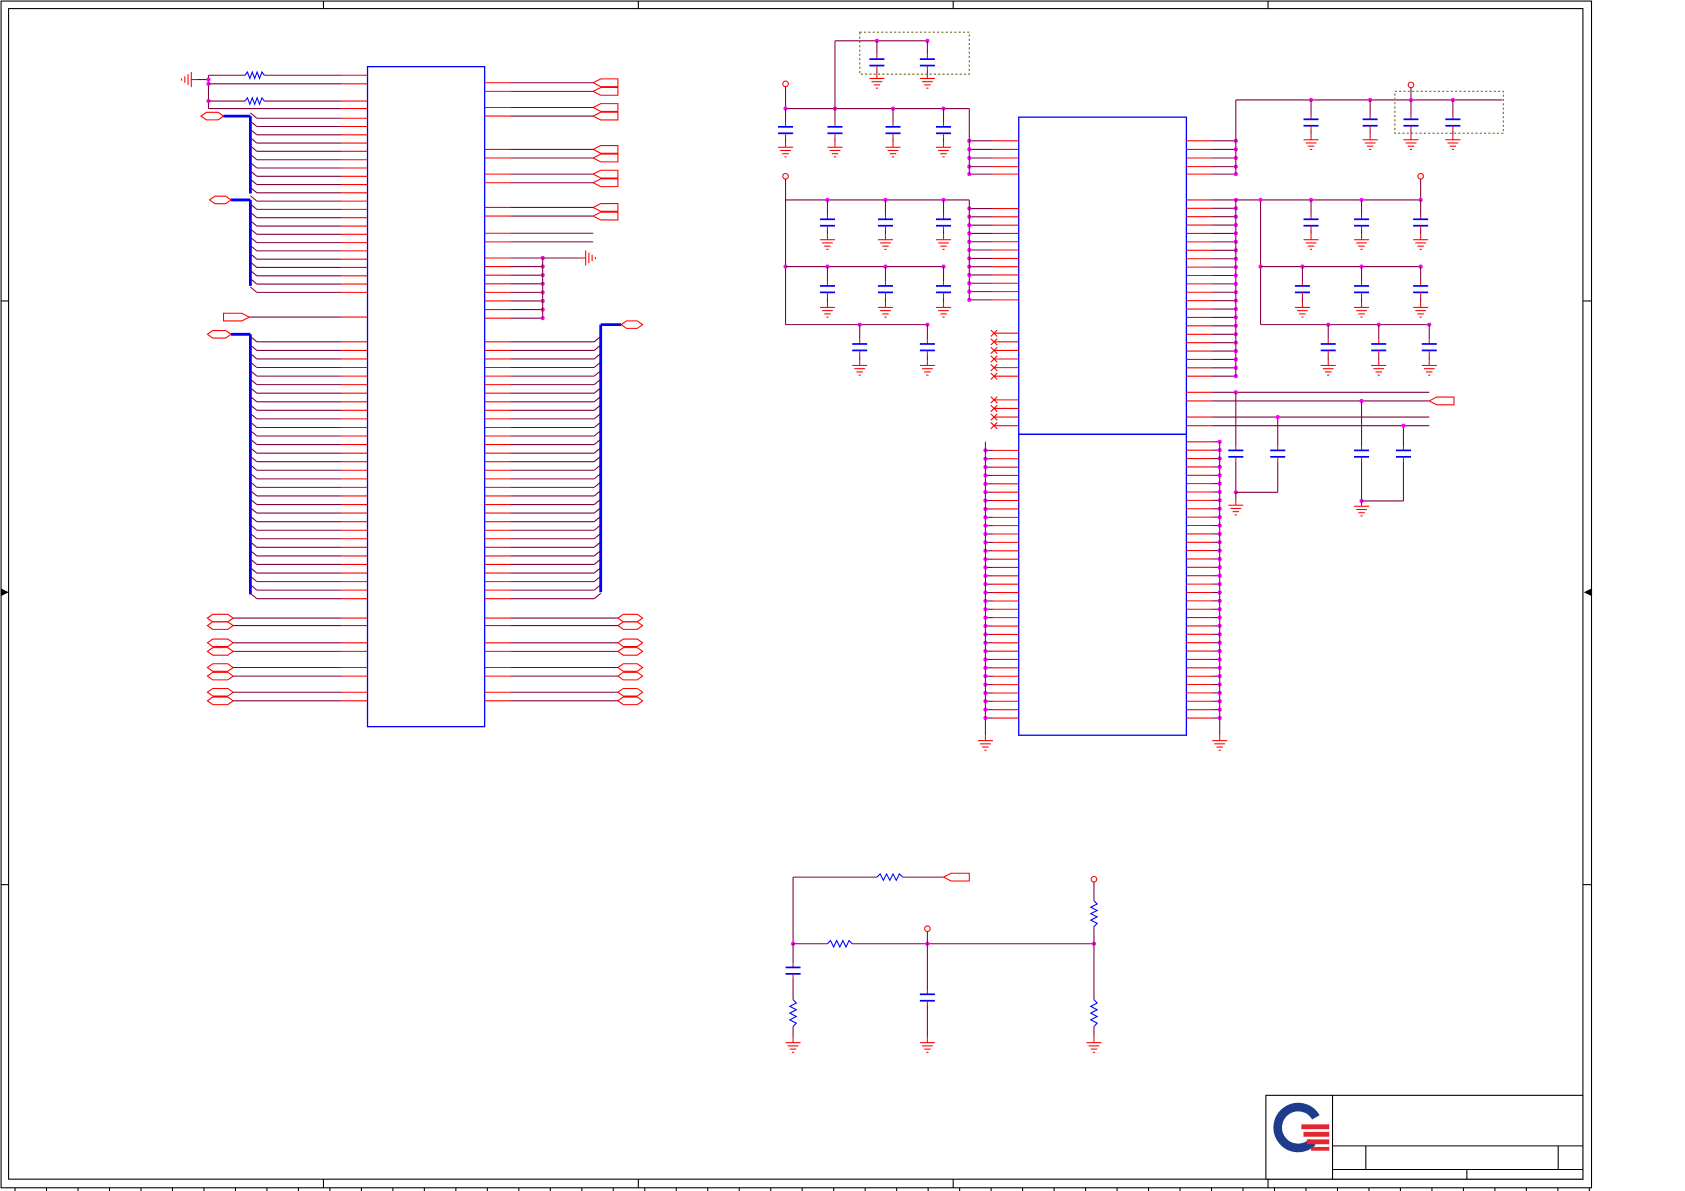  I want to click on ic-body, so click(426, 396).